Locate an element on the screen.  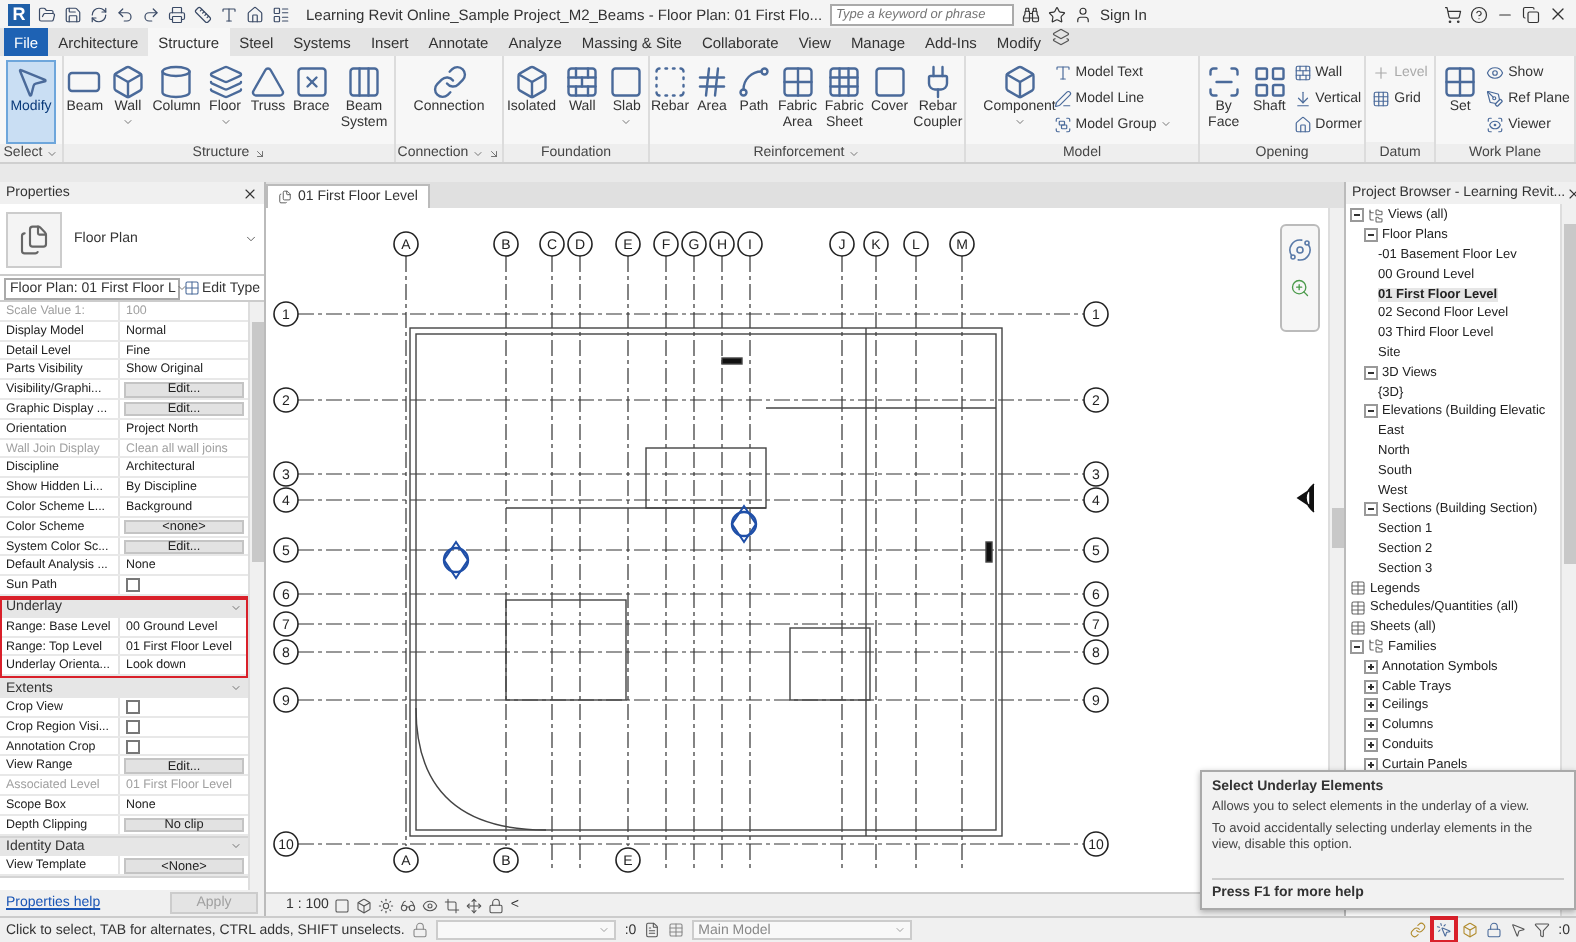
user-icon is located at coordinates (1083, 14).